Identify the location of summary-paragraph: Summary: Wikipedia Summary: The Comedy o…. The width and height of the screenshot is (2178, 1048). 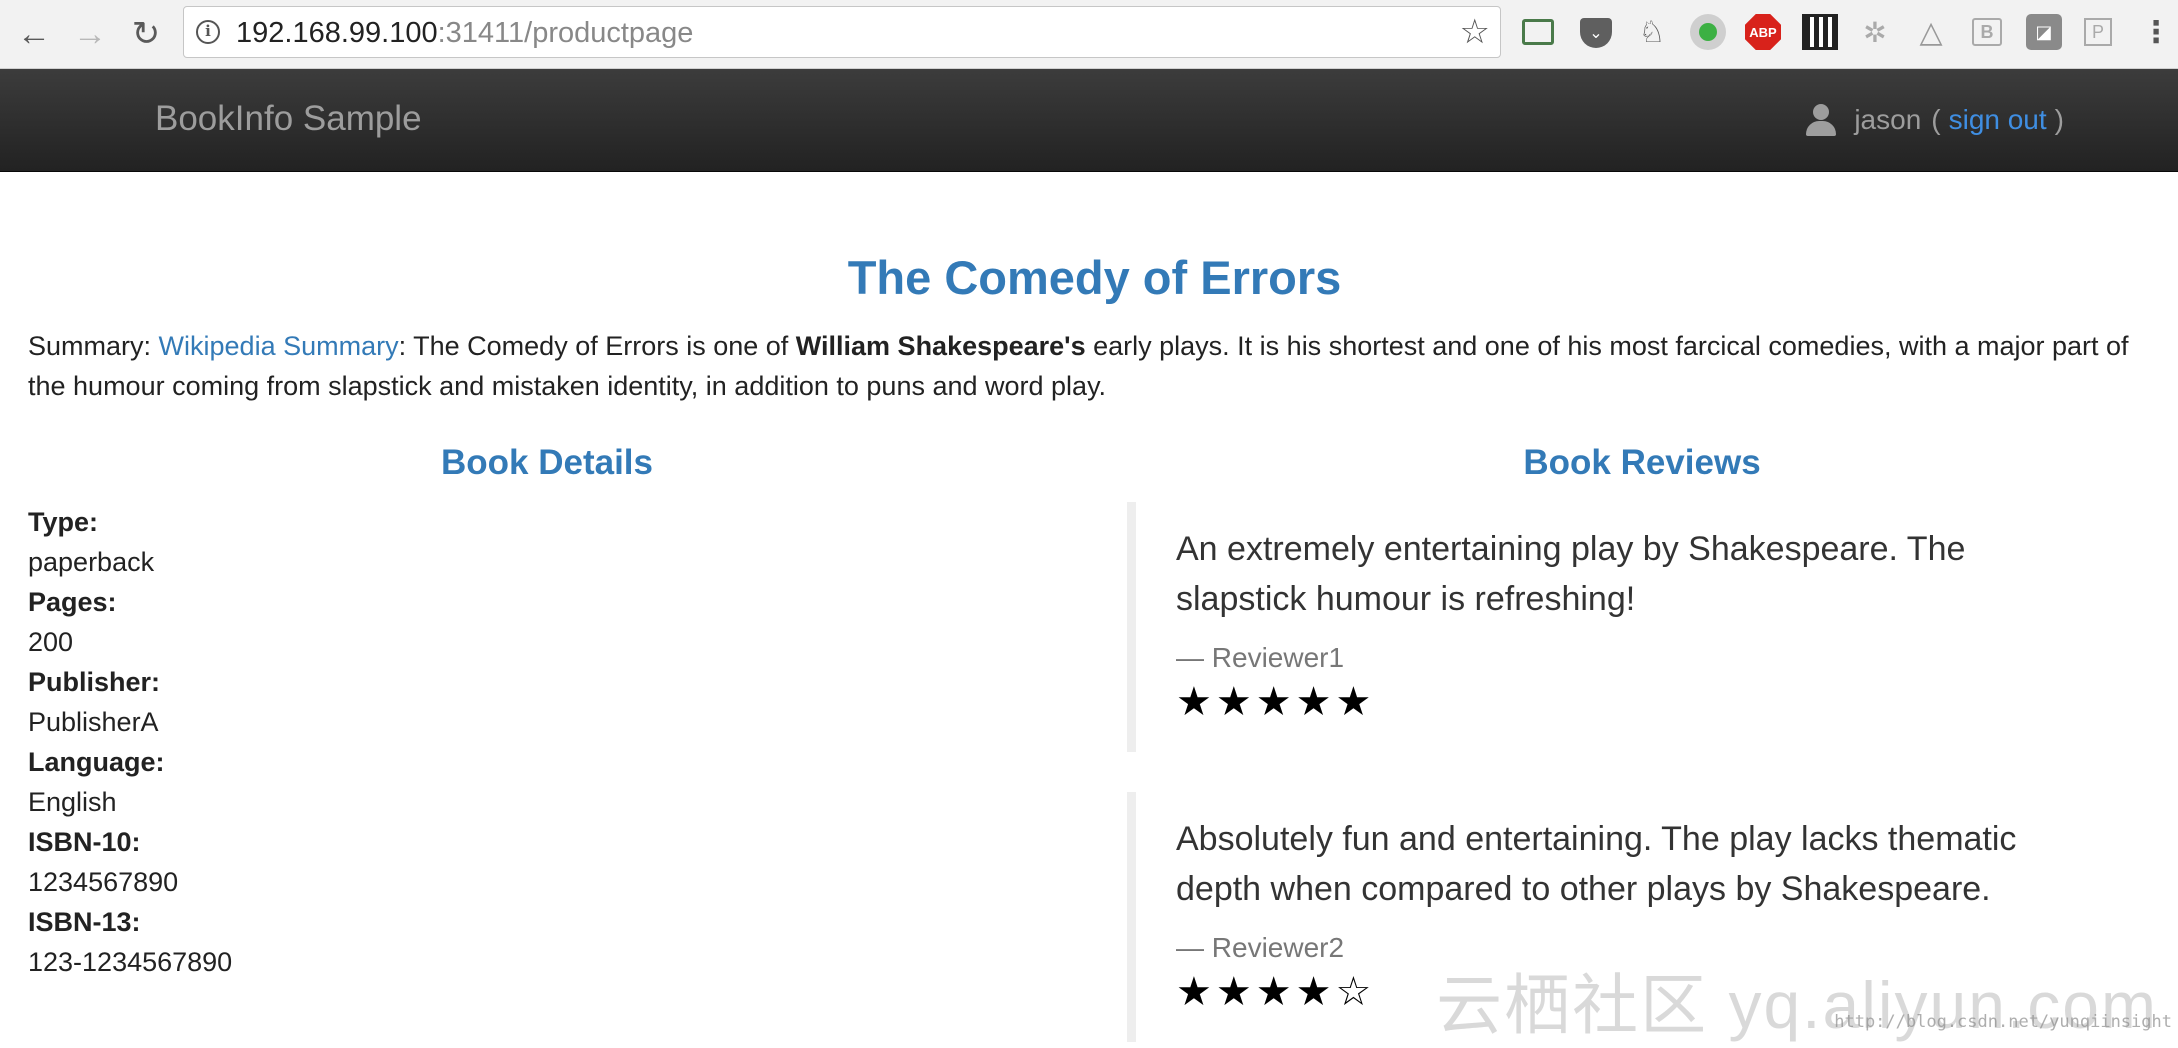
(1093, 366).